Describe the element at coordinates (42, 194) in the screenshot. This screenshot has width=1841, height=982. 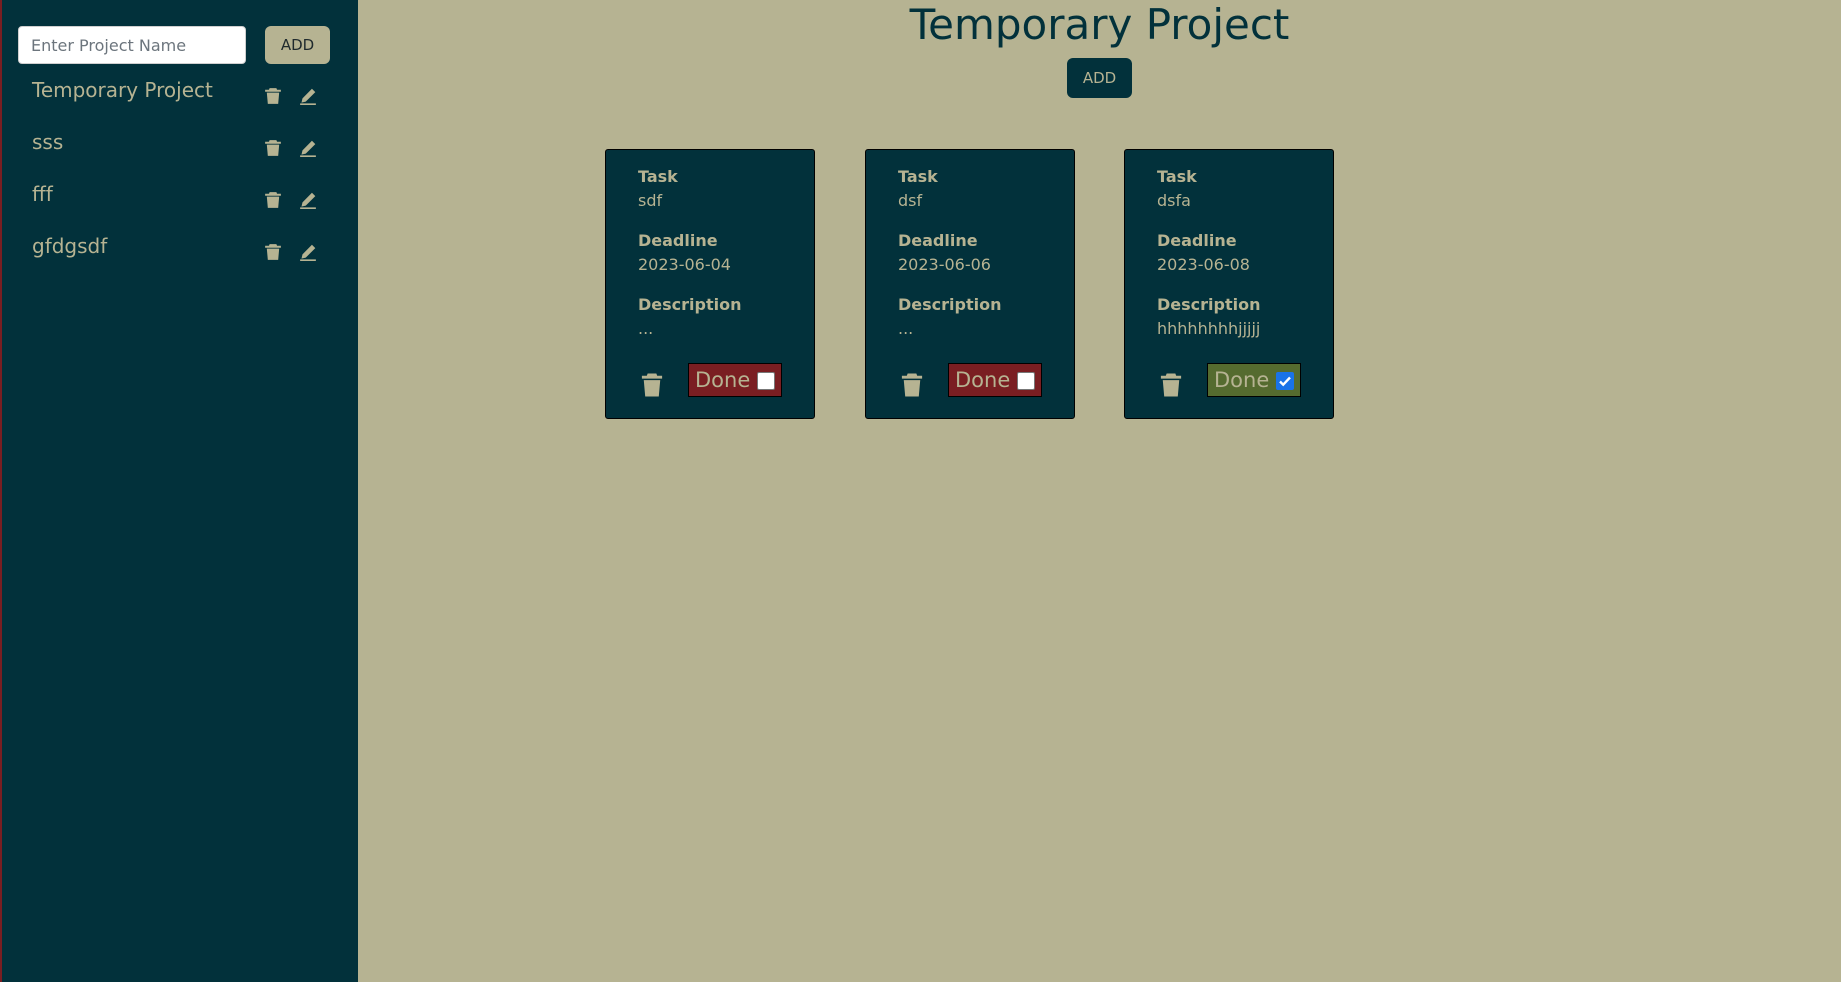
I see `project-name: fff` at that location.